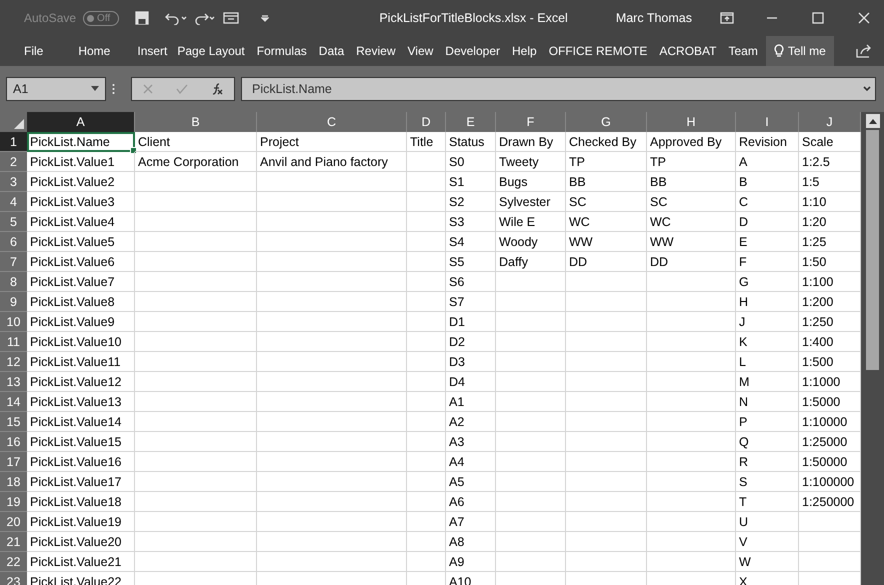 Image resolution: width=884 pixels, height=585 pixels. Describe the element at coordinates (767, 562) in the screenshot. I see `table-cell: W` at that location.